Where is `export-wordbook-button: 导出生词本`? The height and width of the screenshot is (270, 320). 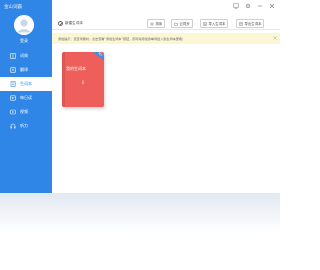 export-wordbook-button: 导出生词本 is located at coordinates (250, 23).